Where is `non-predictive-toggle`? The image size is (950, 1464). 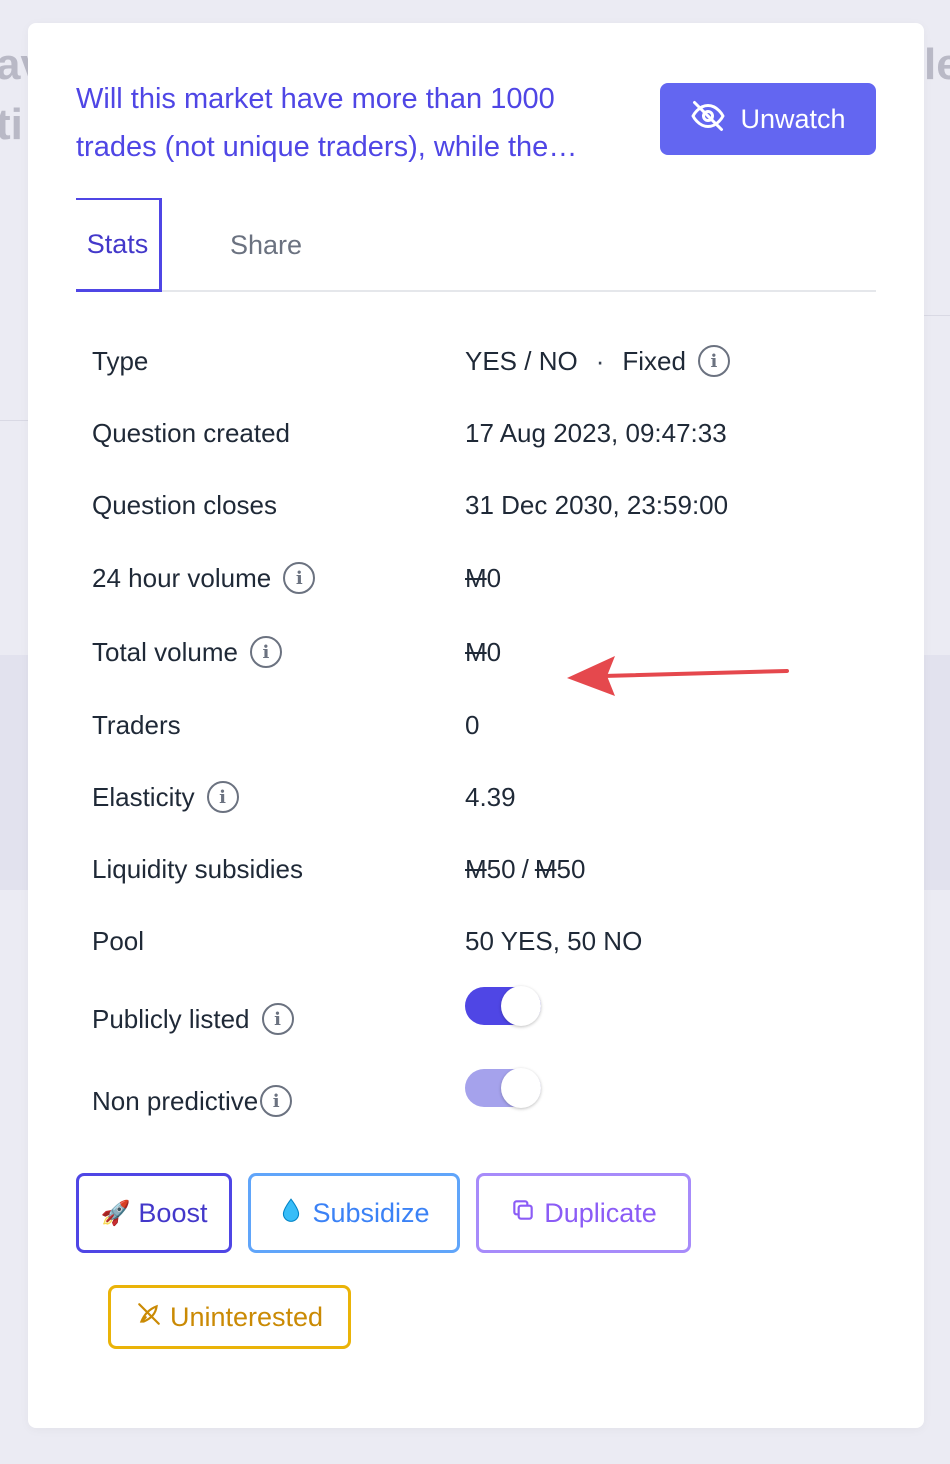 non-predictive-toggle is located at coordinates (503, 1088).